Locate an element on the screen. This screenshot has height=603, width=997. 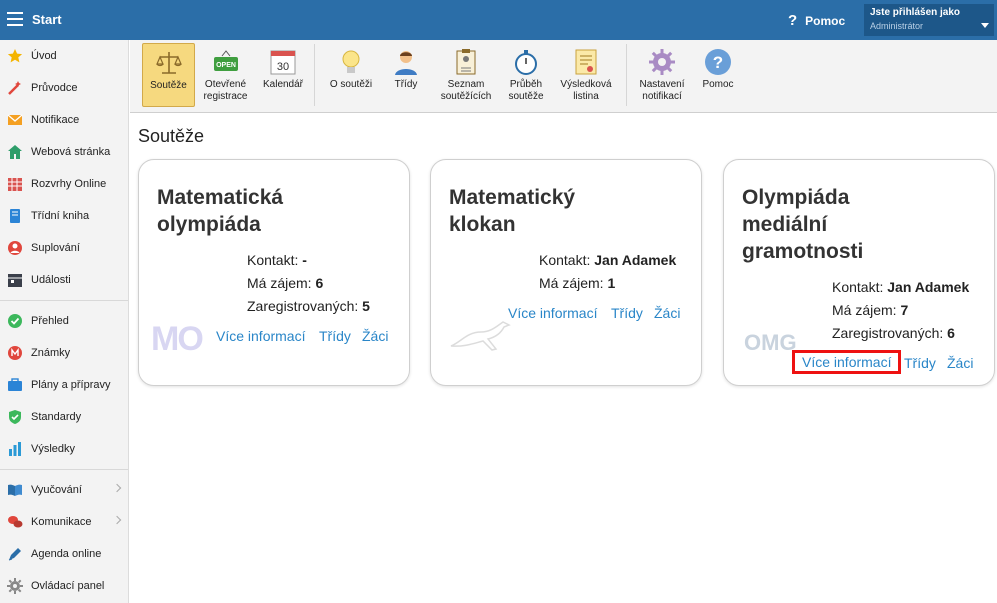
tool-label: Seznam is located at coordinates (466, 84).